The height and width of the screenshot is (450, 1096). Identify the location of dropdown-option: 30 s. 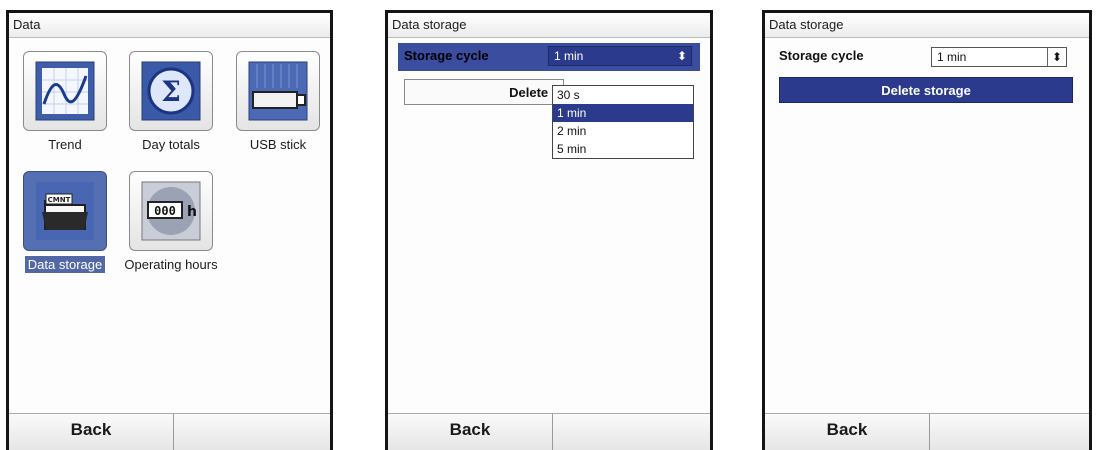
(623, 95).